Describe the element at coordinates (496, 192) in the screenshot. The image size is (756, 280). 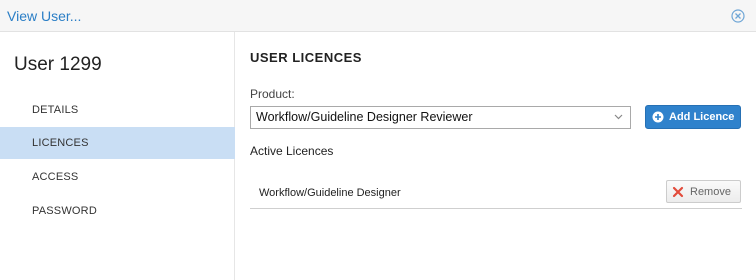
I see `licence-row: Workflow/Guideline Designer Remove` at that location.